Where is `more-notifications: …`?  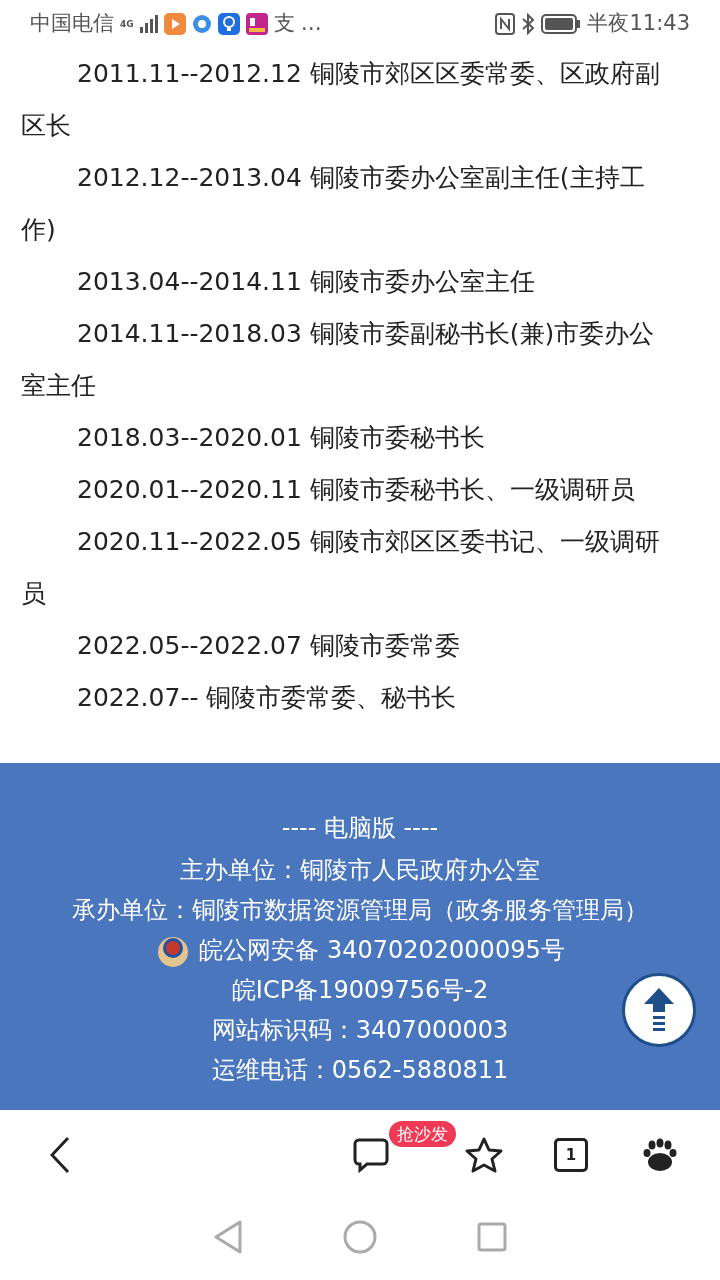 more-notifications: … is located at coordinates (311, 24).